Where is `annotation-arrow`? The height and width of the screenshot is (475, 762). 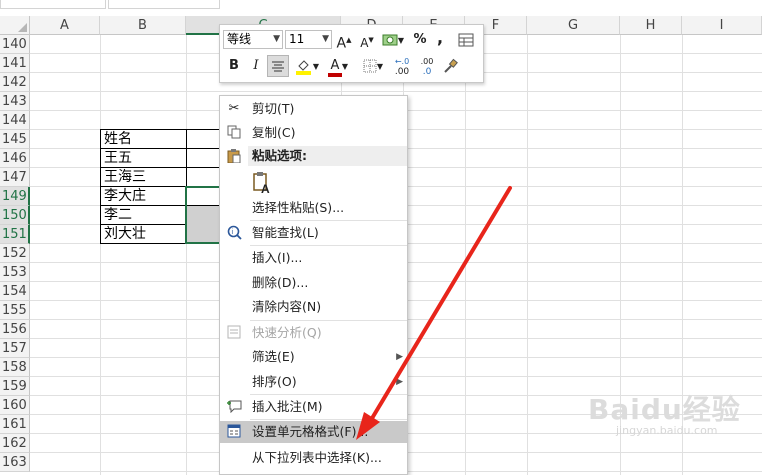
annotation-arrow is located at coordinates (434, 313).